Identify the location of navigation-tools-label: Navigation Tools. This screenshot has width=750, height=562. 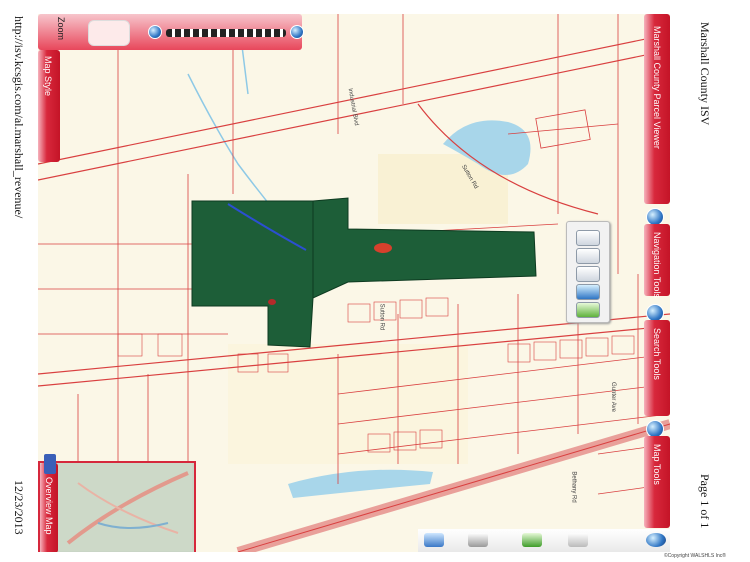
(657, 265).